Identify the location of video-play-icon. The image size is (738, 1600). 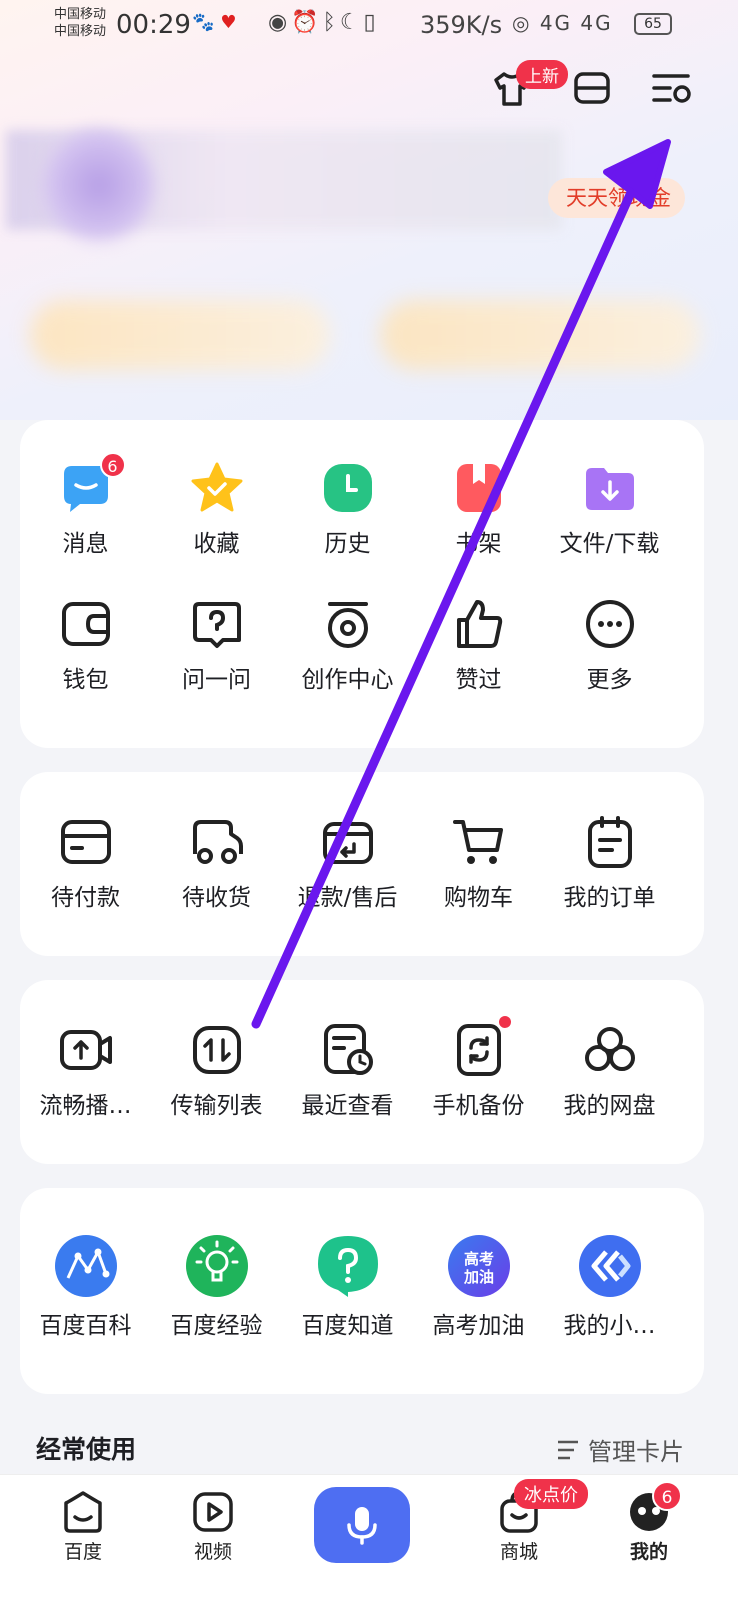
(213, 1512).